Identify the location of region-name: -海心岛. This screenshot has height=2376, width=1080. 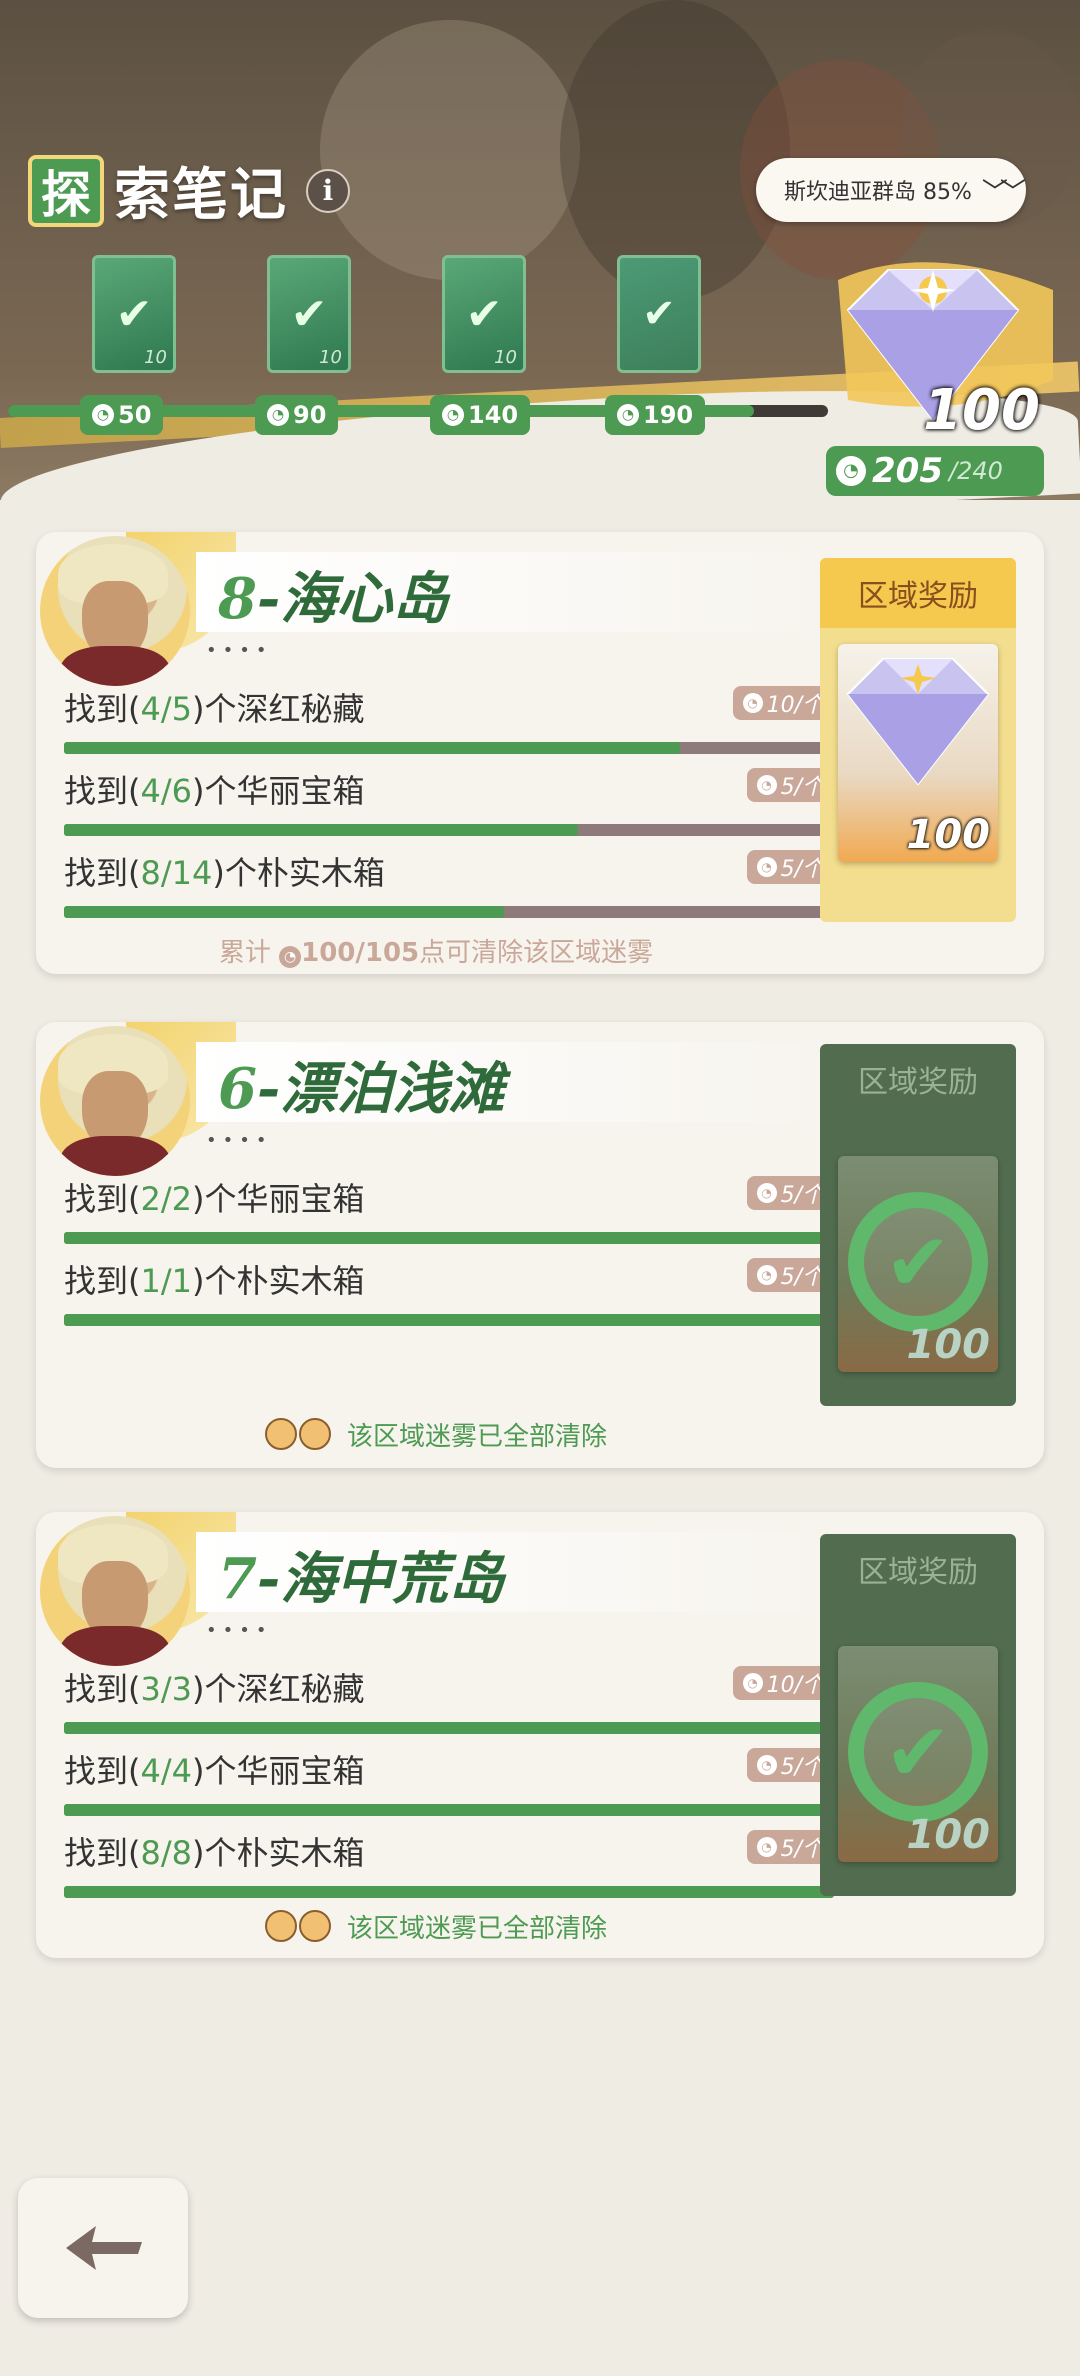
(352, 599).